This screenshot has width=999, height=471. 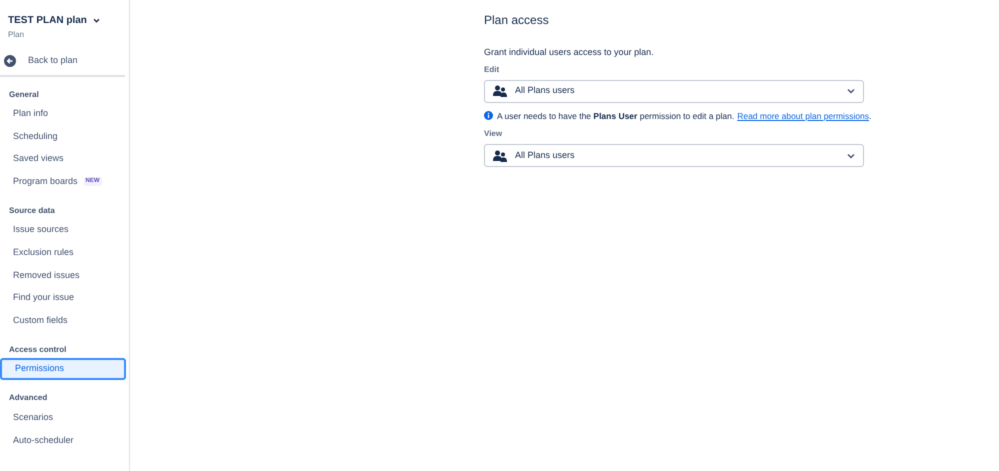 I want to click on plan-name: TEST PLAN plan, so click(x=47, y=20).